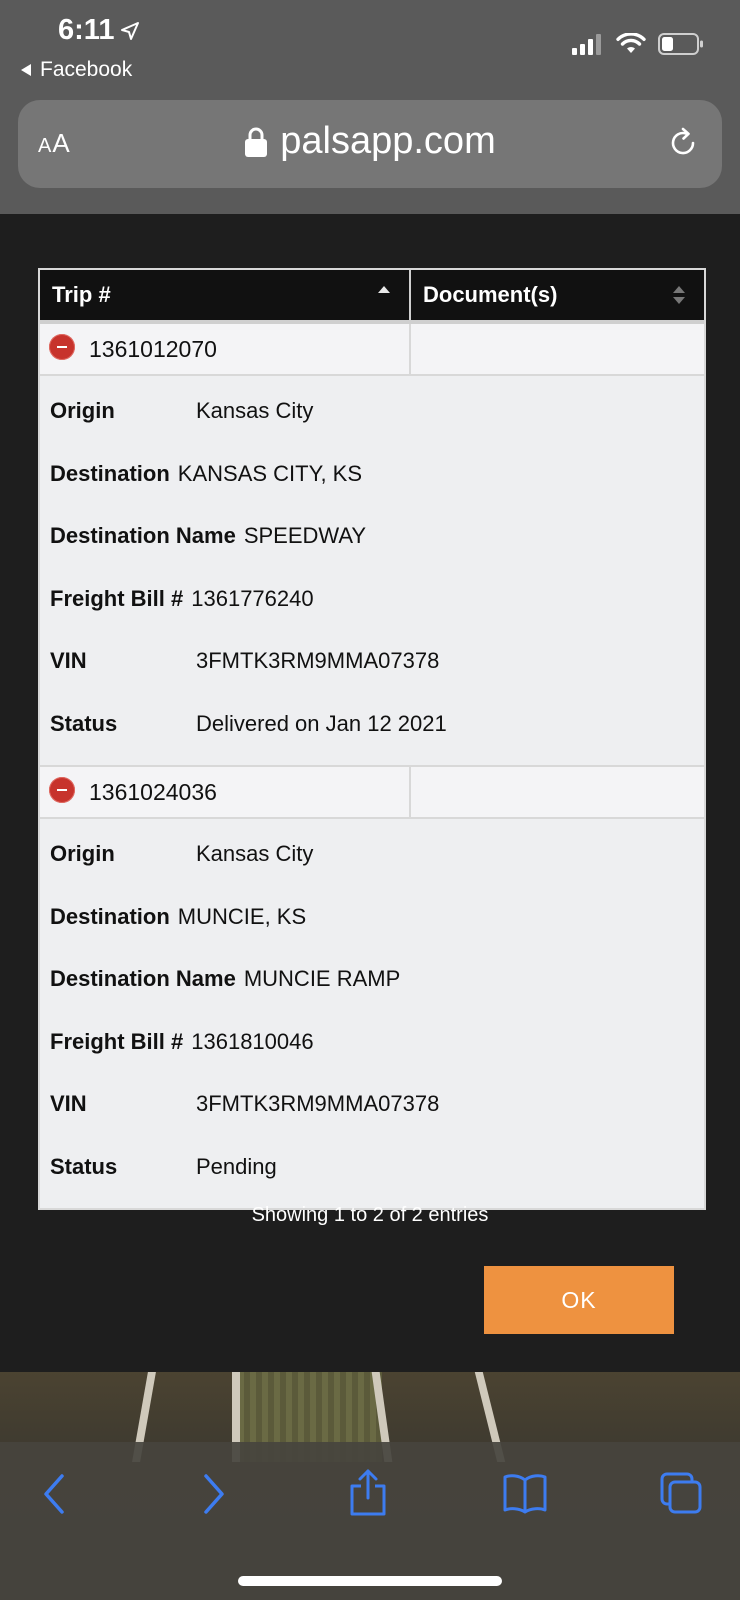  What do you see at coordinates (86, 69) in the screenshot?
I see `back-app-label: Facebook` at bounding box center [86, 69].